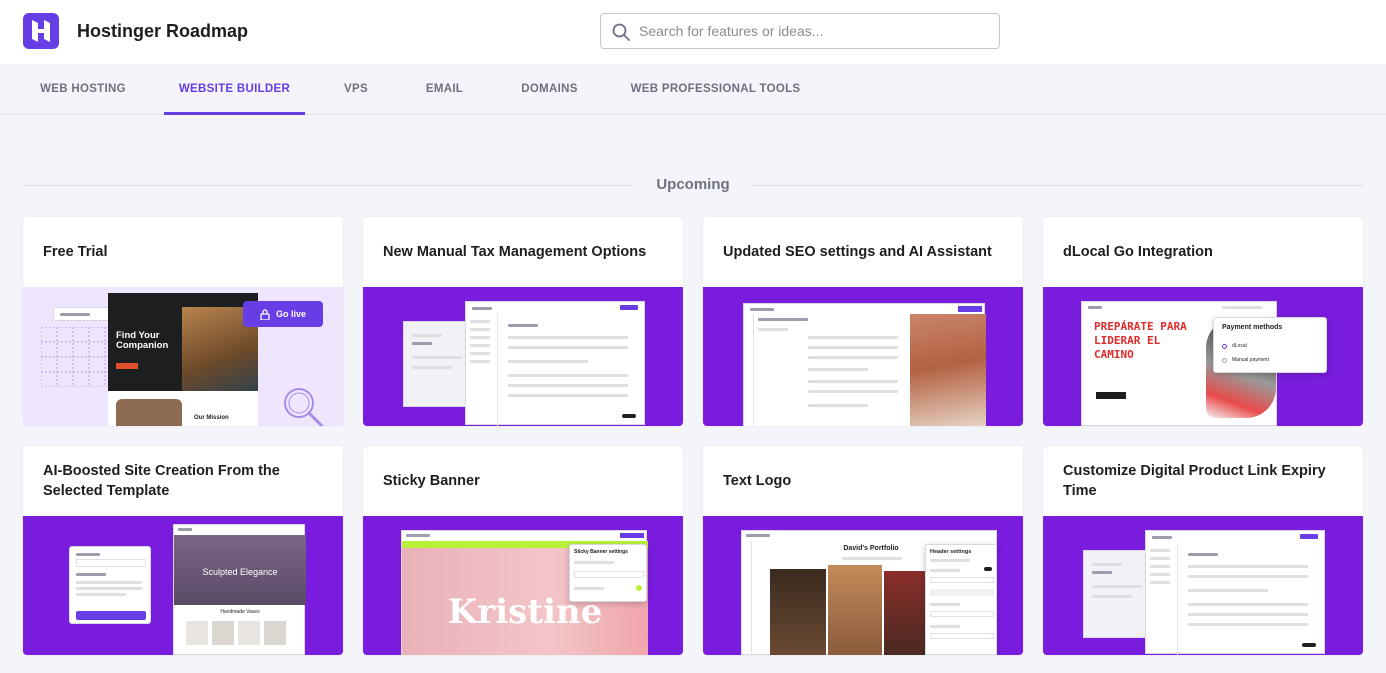  What do you see at coordinates (857, 252) in the screenshot?
I see `card-title: Updated SEO settings and AI Assistant` at bounding box center [857, 252].